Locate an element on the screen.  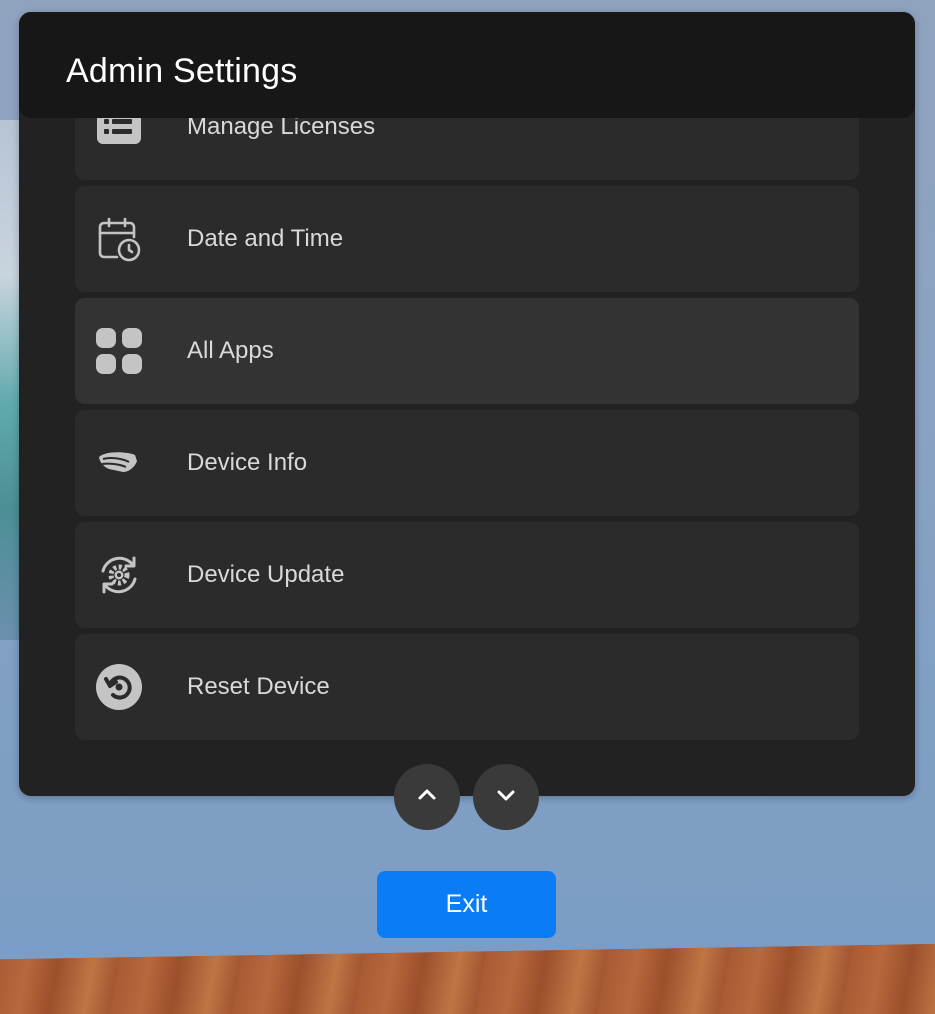
chevron-down-icon is located at coordinates (506, 797).